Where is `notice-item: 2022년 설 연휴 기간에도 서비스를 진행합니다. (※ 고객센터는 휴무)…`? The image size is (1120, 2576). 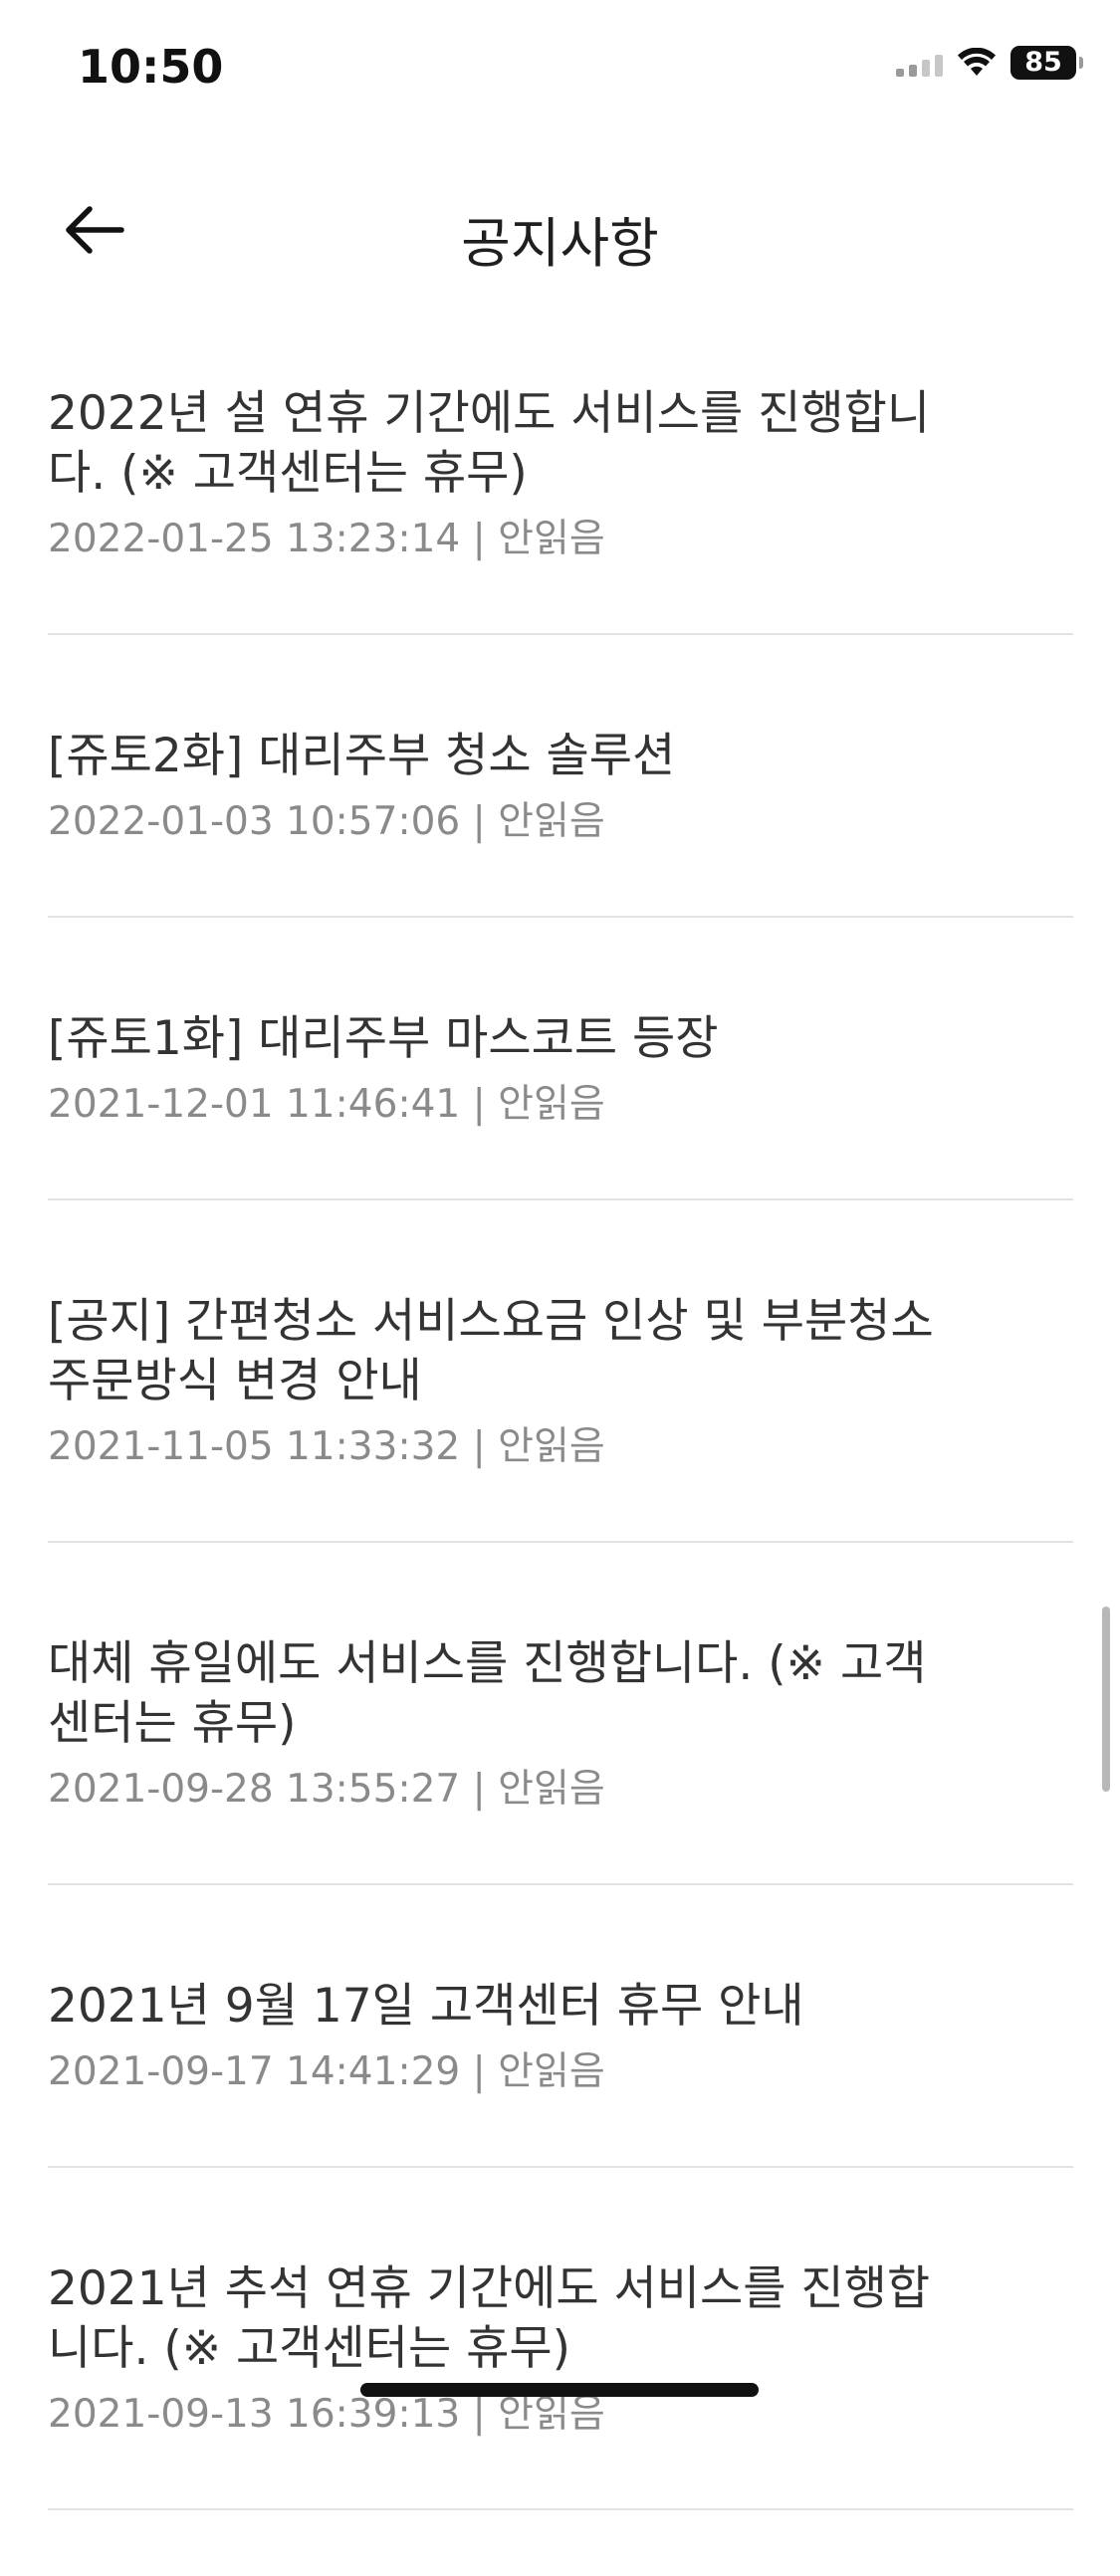
notice-item: 2022년 설 연휴 기간에도 서비스를 진행합니다. (※ 고객센터는 휴무)… is located at coordinates (561, 496).